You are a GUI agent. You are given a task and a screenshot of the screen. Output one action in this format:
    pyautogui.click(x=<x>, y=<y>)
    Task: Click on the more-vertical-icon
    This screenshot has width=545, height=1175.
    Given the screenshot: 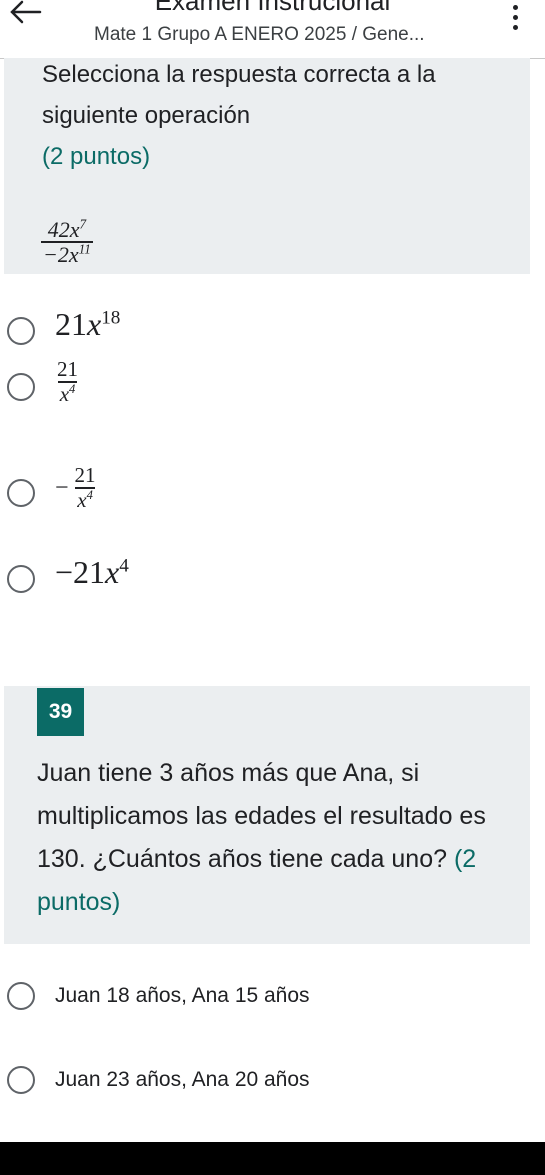 What is the action you would take?
    pyautogui.click(x=515, y=15)
    